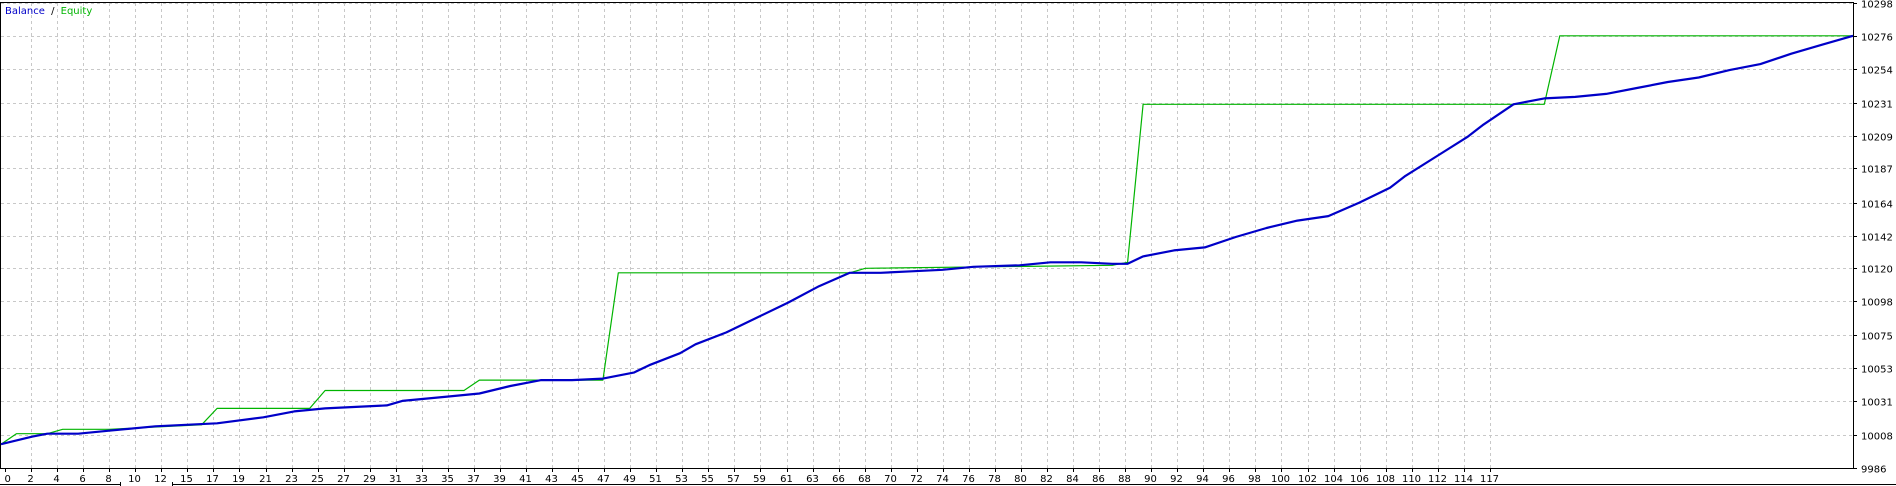  Describe the element at coordinates (421, 479) in the screenshot. I see `x-tick-label: 33` at that location.